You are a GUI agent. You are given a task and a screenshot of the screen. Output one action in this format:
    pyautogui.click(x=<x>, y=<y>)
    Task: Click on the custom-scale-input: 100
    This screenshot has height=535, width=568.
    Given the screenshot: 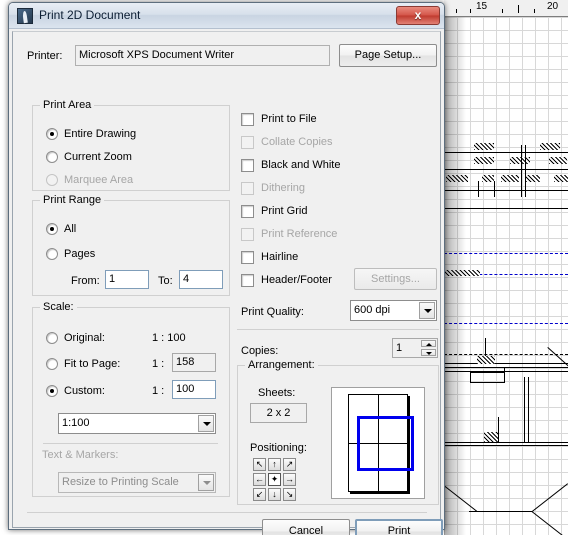 What is the action you would take?
    pyautogui.click(x=194, y=389)
    